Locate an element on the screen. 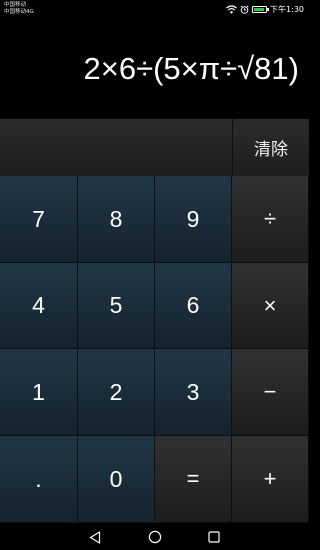 This screenshot has height=550, width=320. key-9: 9 is located at coordinates (193, 219).